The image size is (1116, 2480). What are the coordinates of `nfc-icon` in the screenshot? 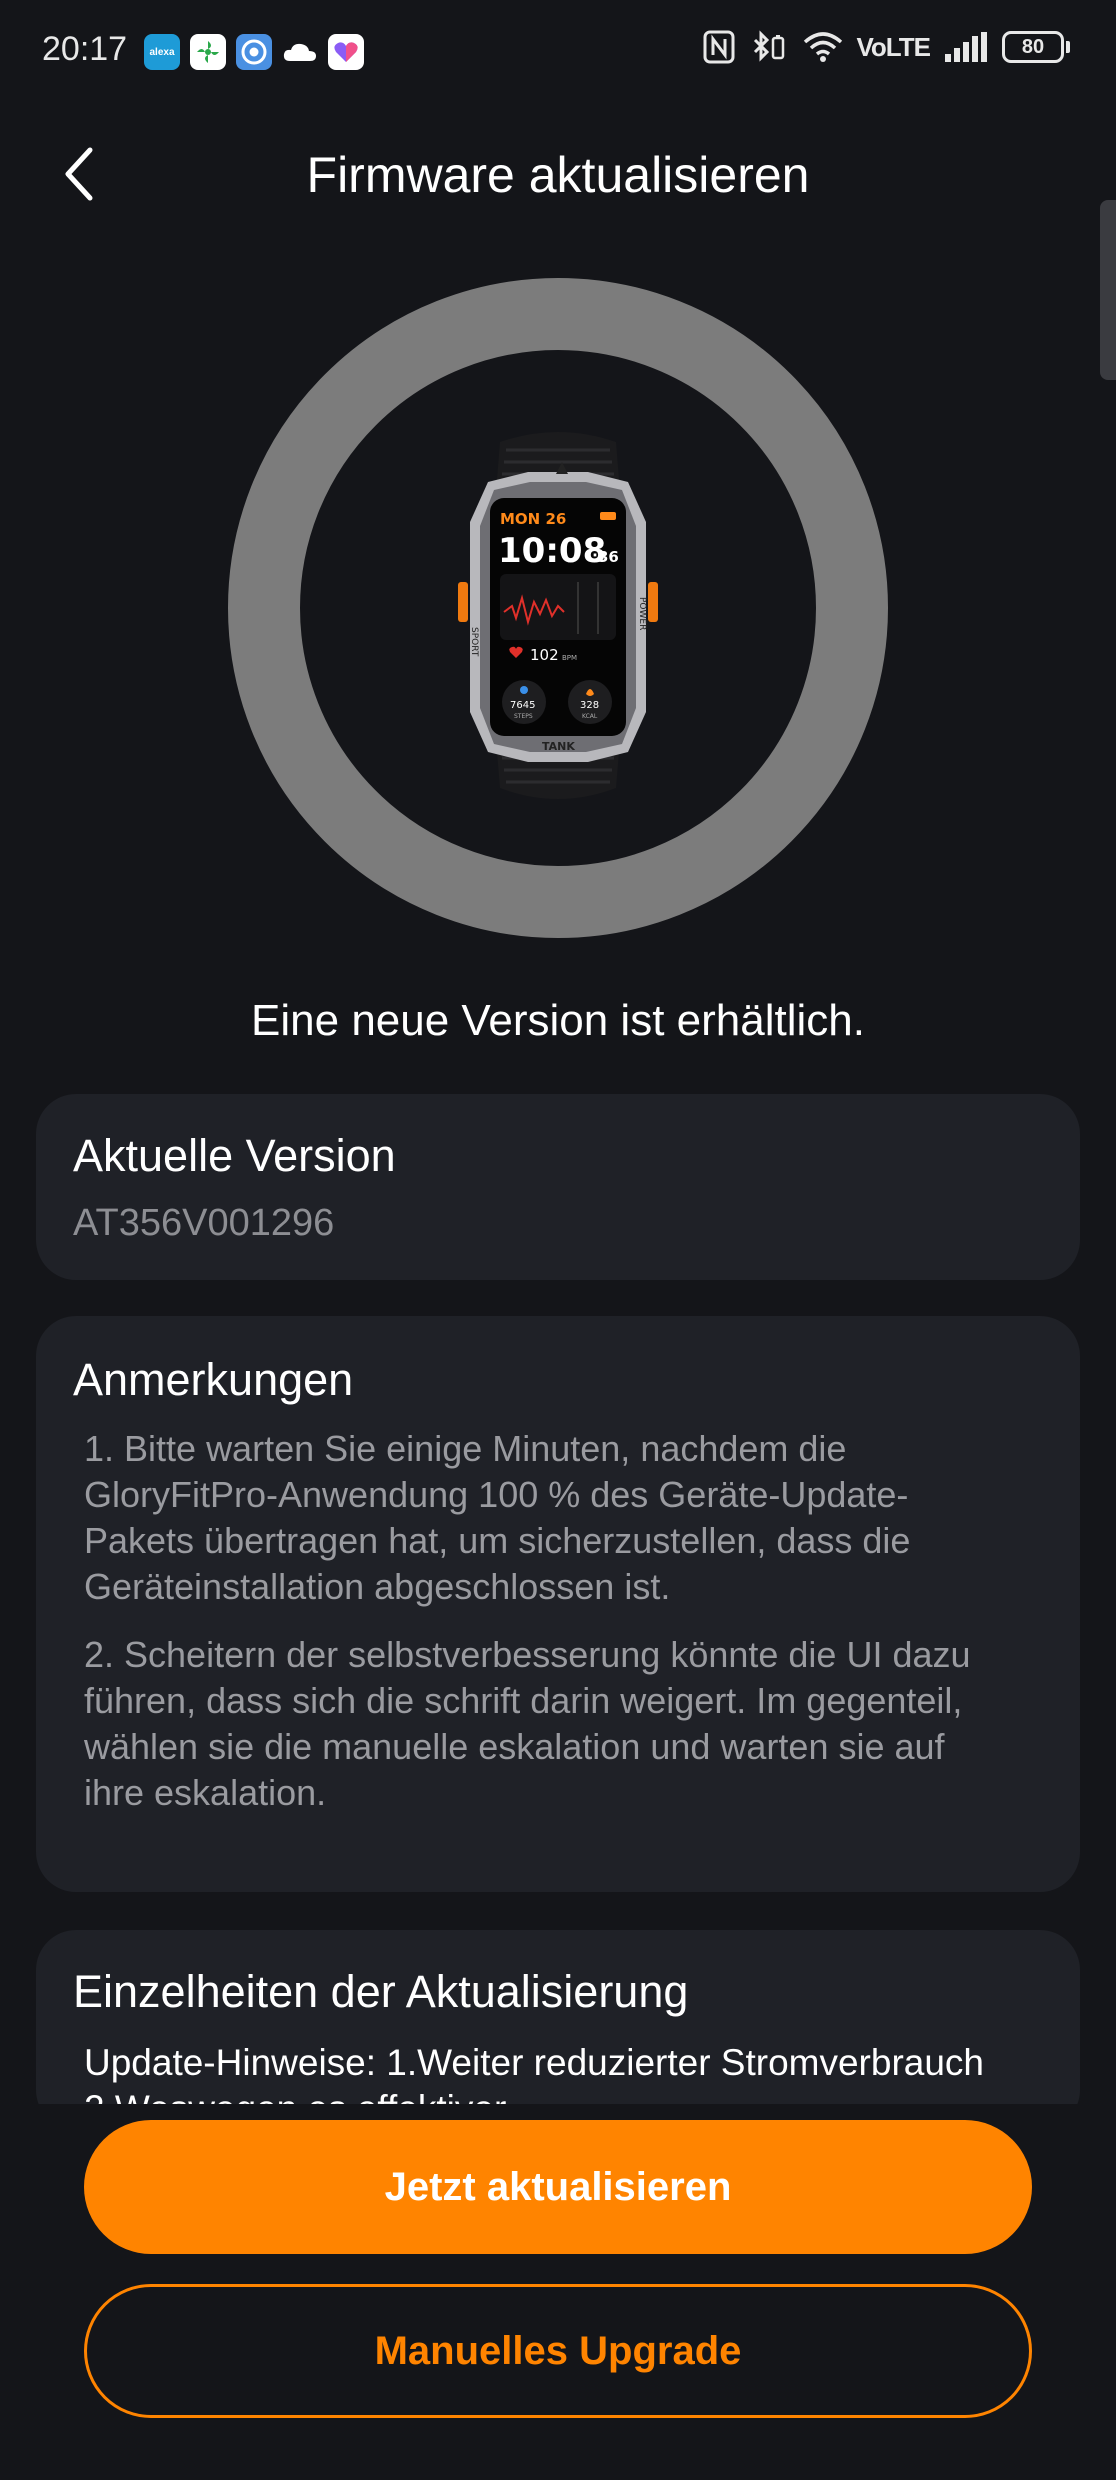 It's located at (719, 47).